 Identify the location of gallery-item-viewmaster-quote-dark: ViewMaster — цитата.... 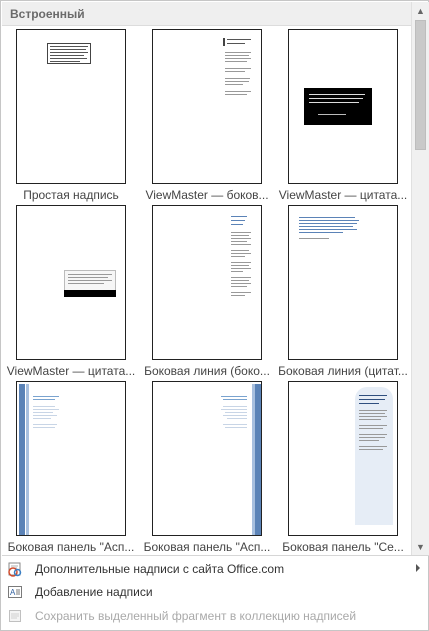
(343, 117).